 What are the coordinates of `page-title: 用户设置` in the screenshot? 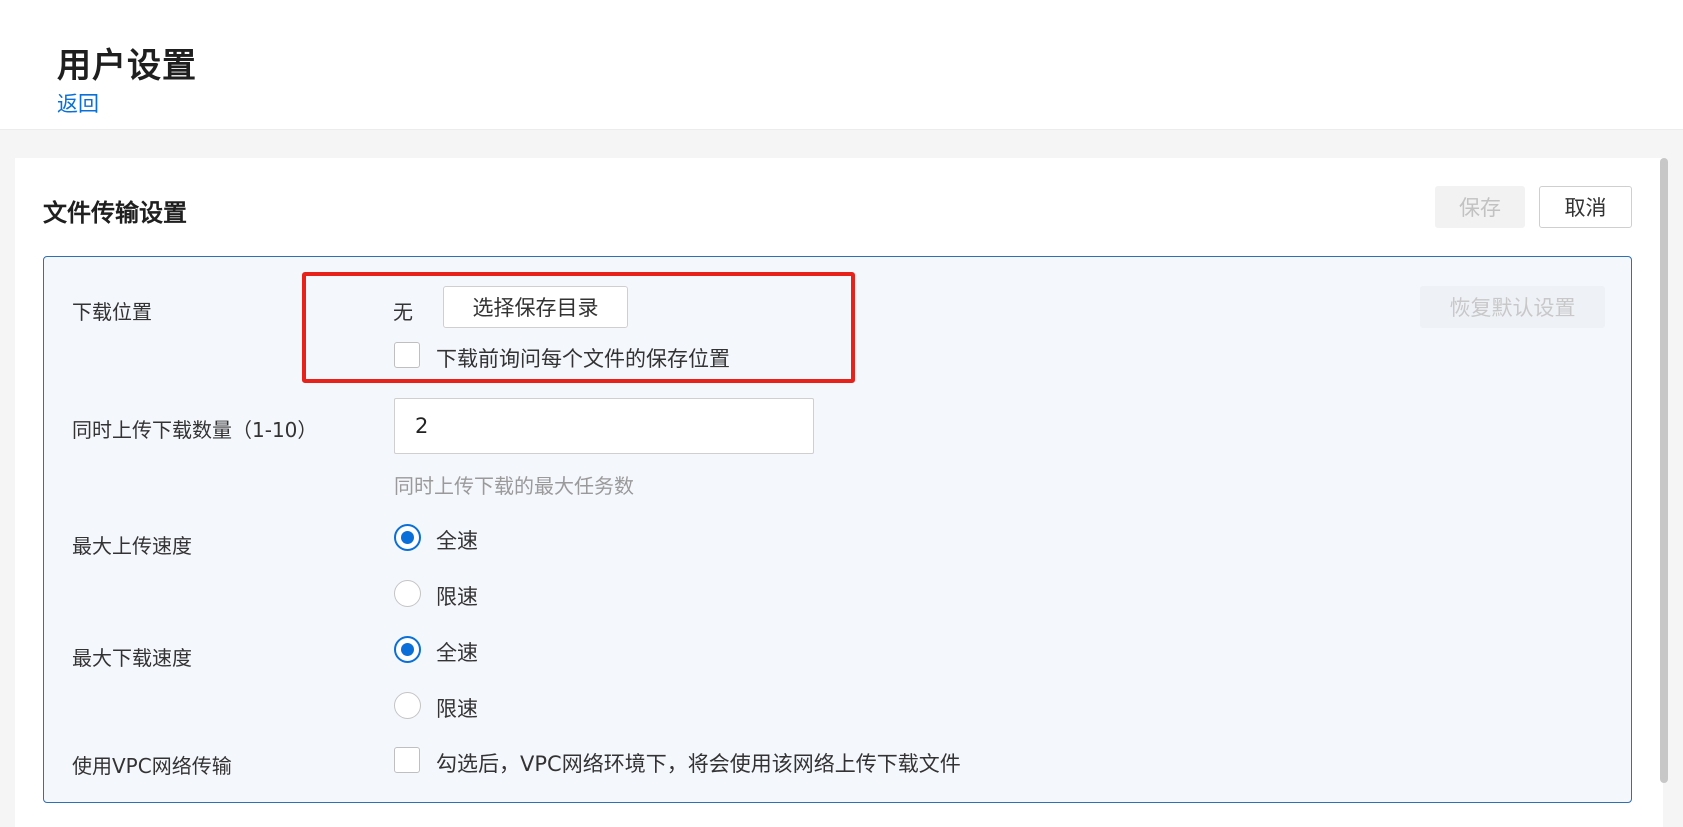 It's located at (127, 66).